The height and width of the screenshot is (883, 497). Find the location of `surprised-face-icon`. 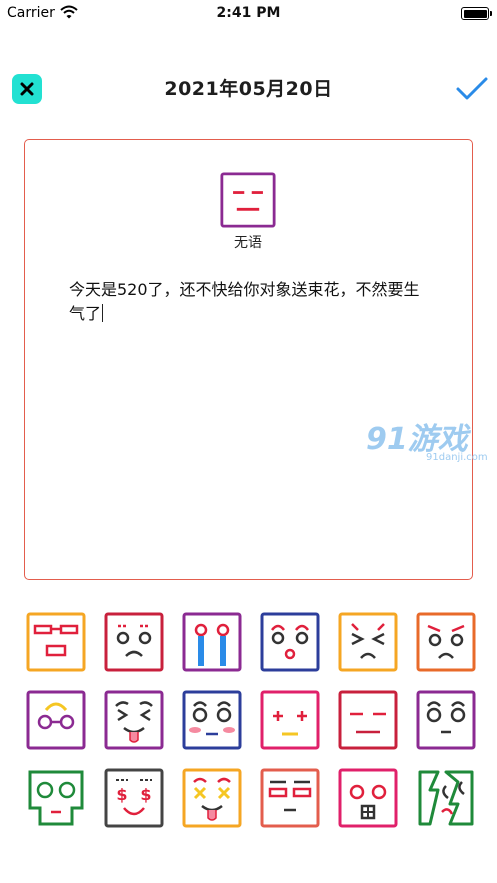

surprised-face-icon is located at coordinates (290, 642).